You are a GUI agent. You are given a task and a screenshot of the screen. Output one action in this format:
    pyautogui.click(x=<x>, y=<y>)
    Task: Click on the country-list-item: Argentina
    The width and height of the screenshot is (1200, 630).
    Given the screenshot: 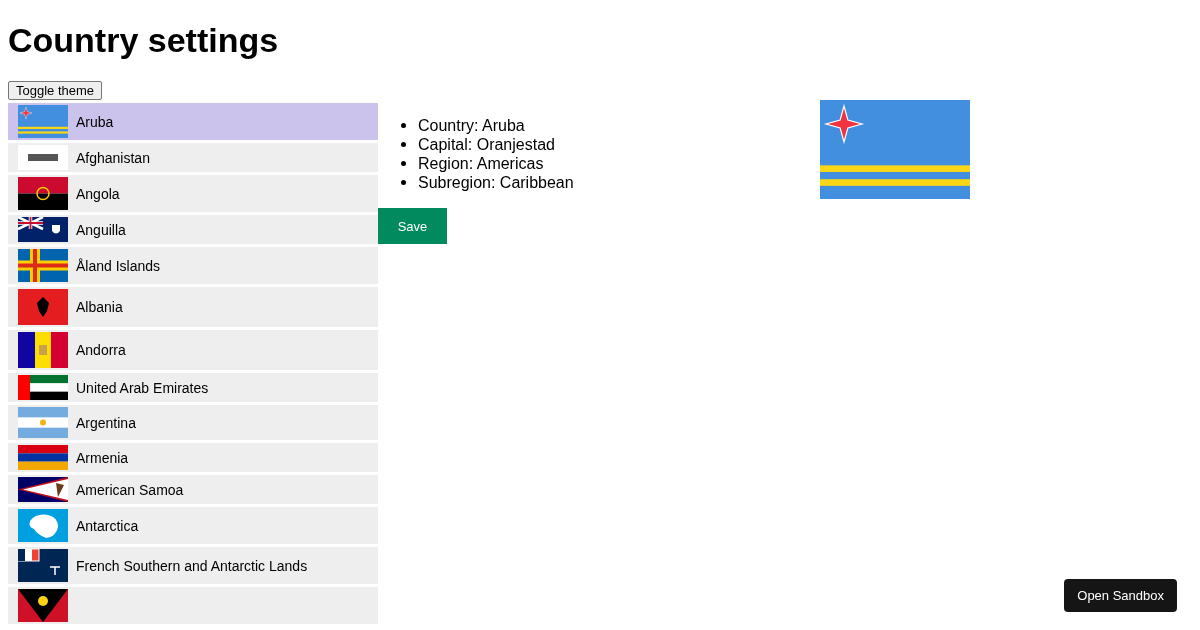 What is the action you would take?
    pyautogui.click(x=193, y=422)
    